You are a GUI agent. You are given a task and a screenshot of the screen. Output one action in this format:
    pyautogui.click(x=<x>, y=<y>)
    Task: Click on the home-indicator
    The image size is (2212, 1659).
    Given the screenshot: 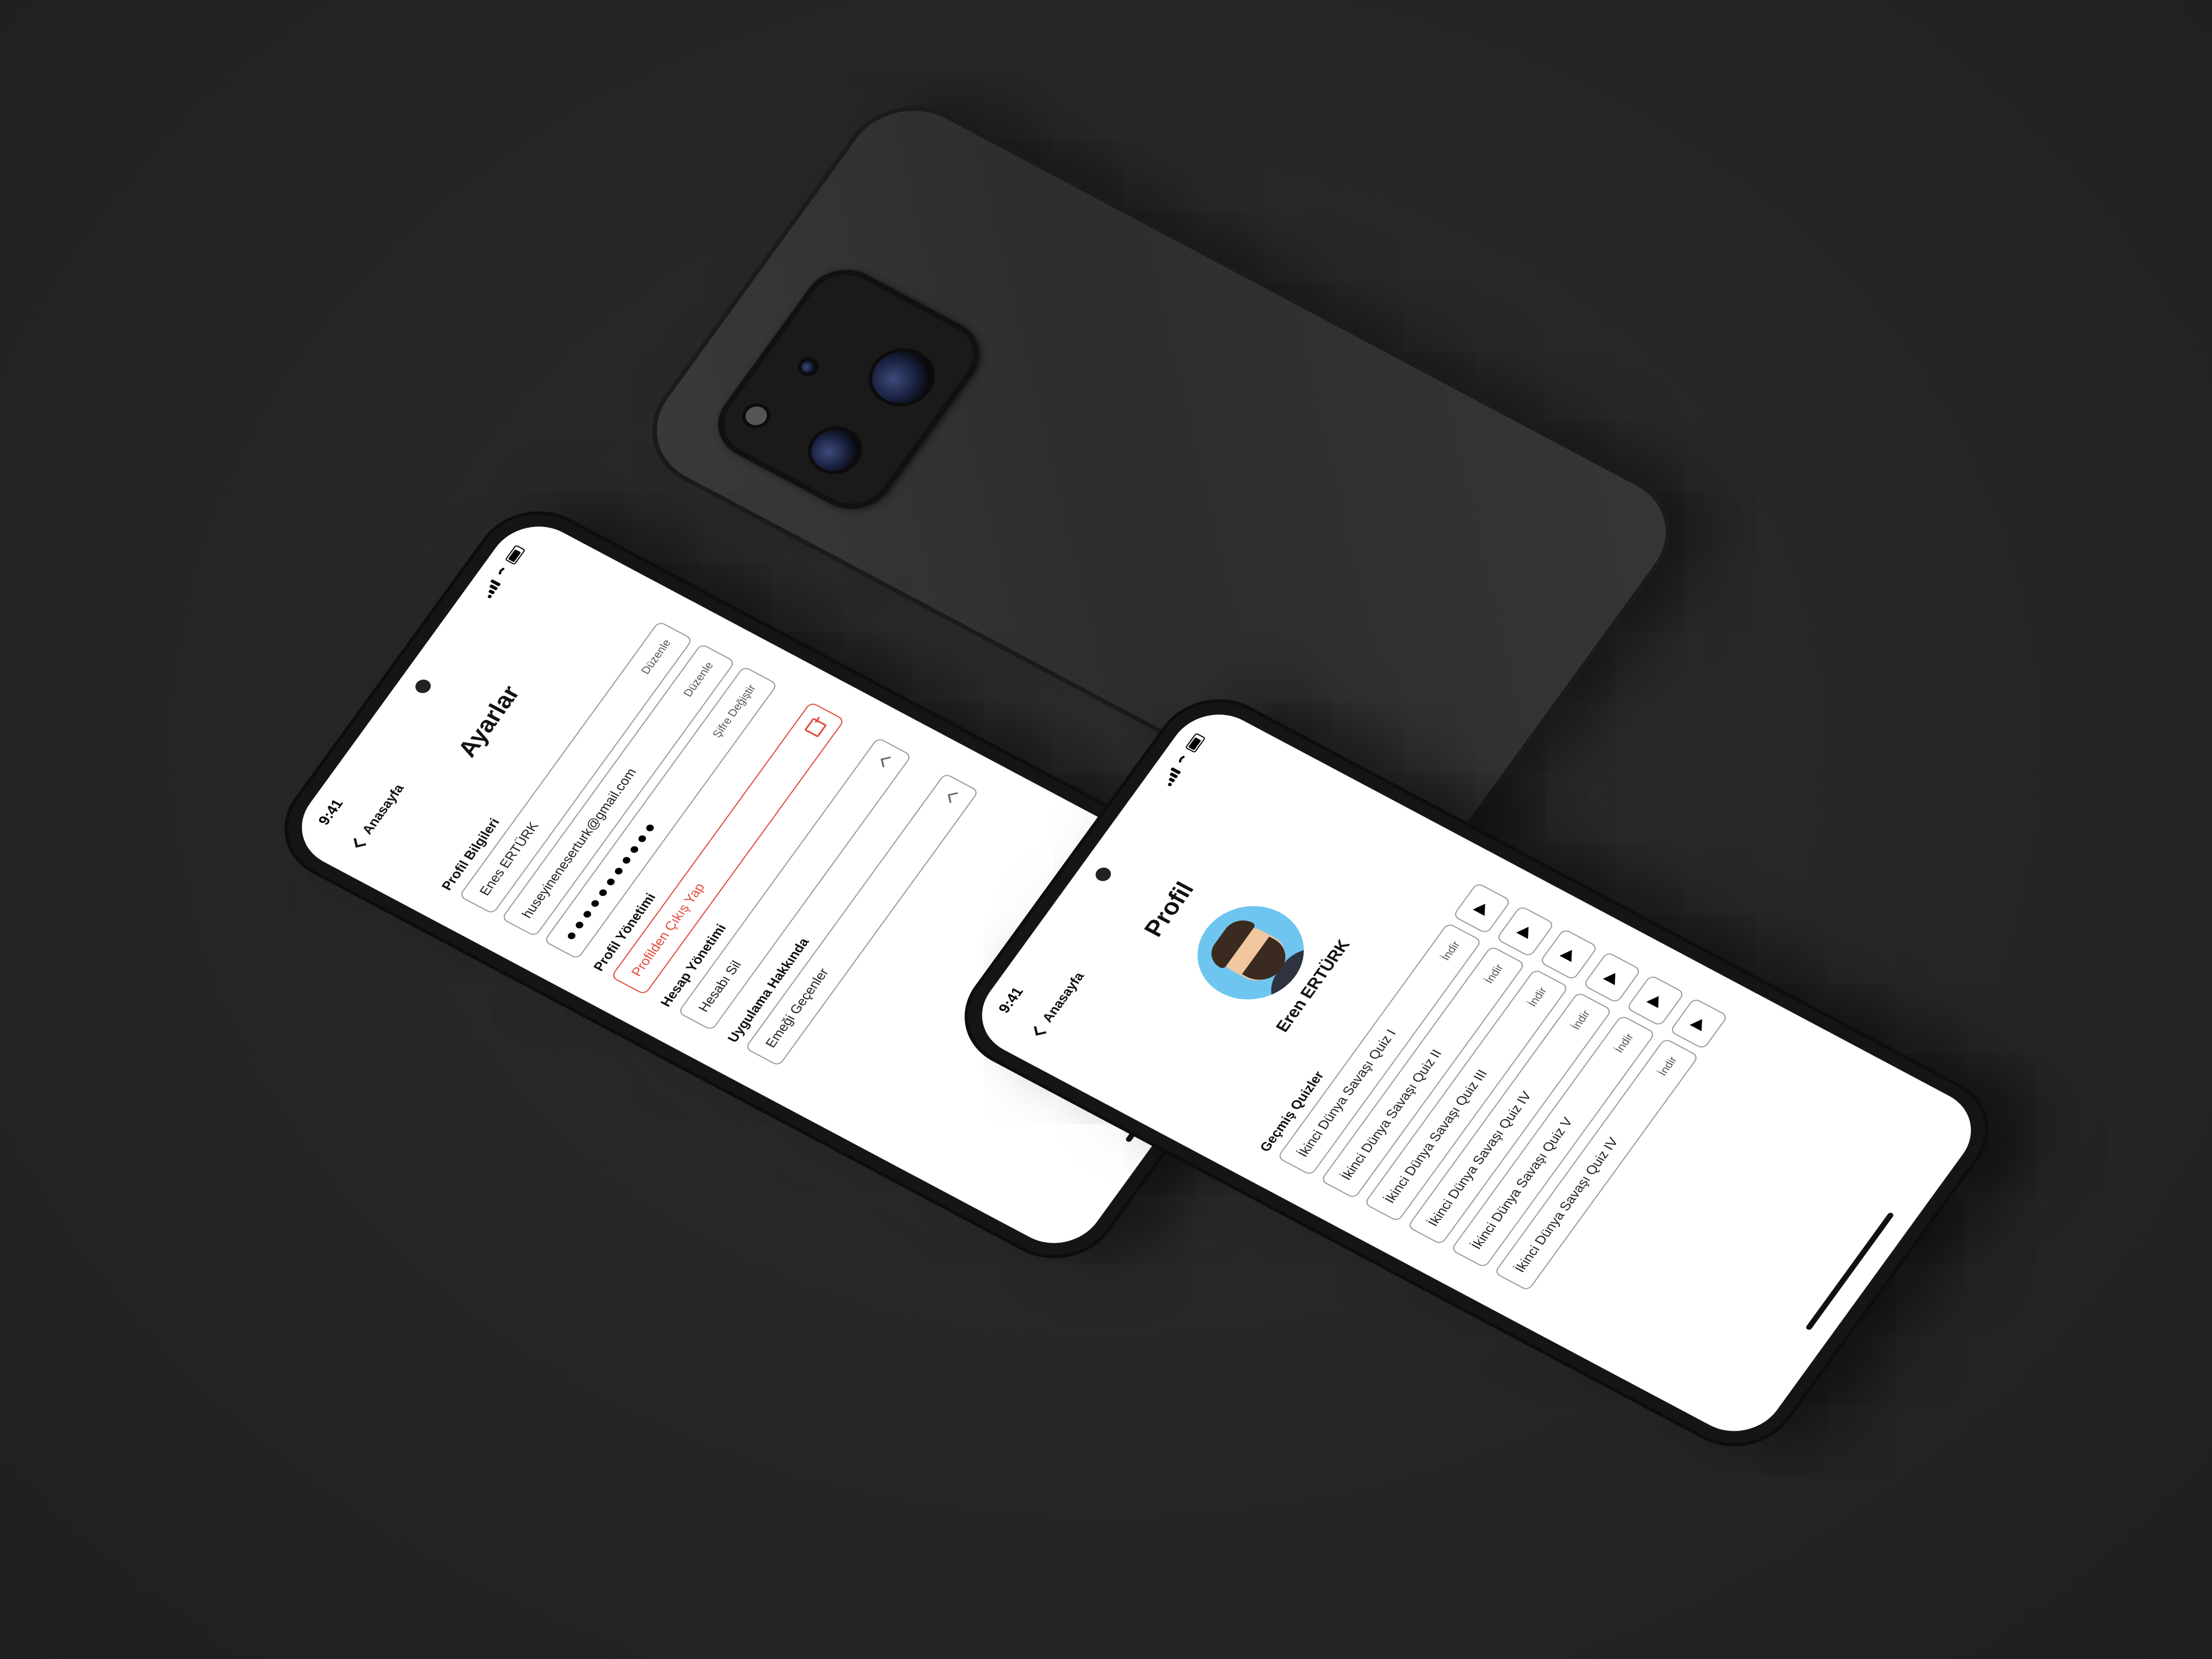 What is the action you would take?
    pyautogui.click(x=1850, y=1271)
    